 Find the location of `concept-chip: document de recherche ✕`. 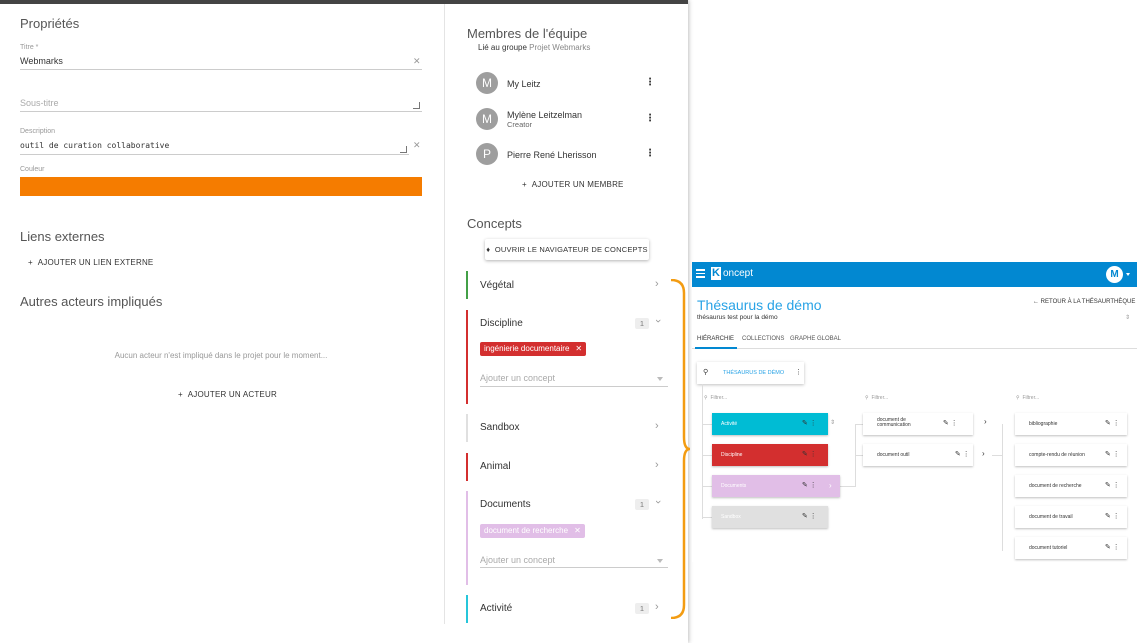

concept-chip: document de recherche ✕ is located at coordinates (532, 531).